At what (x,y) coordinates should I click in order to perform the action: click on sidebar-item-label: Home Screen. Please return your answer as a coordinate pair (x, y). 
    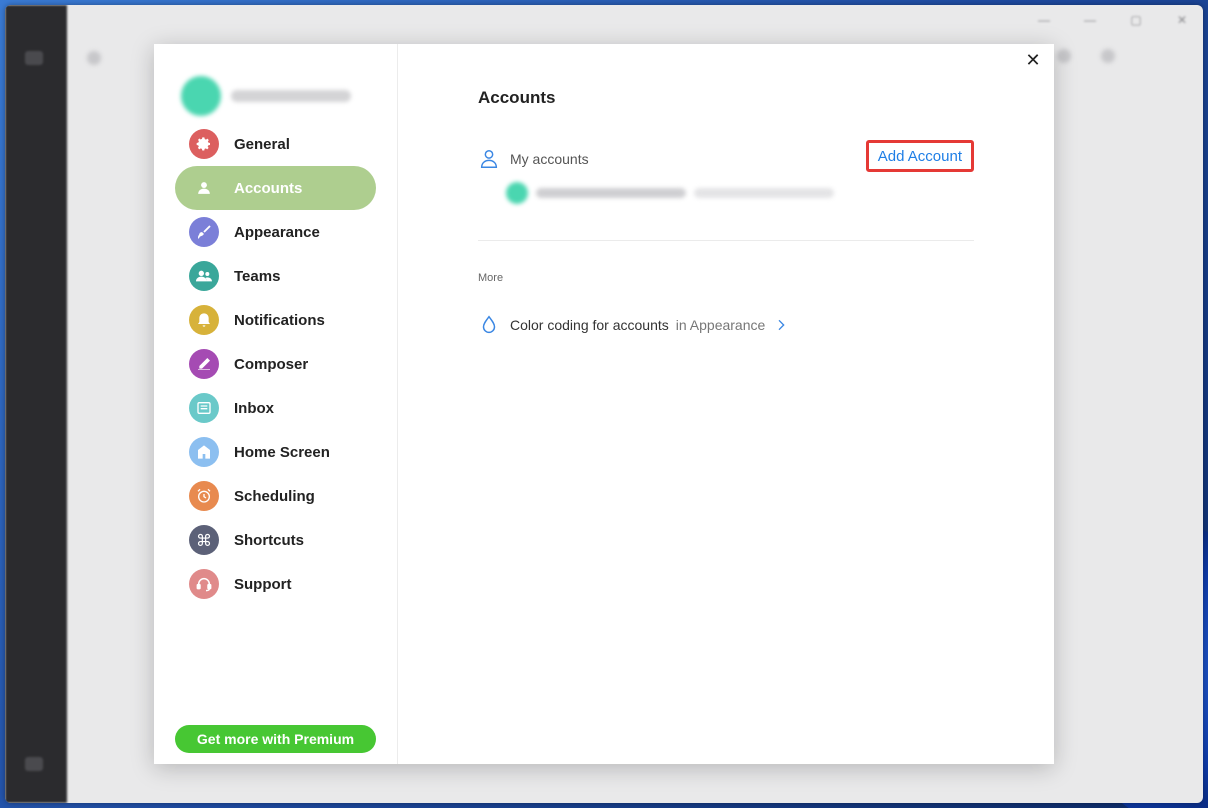
    Looking at the image, I should click on (282, 452).